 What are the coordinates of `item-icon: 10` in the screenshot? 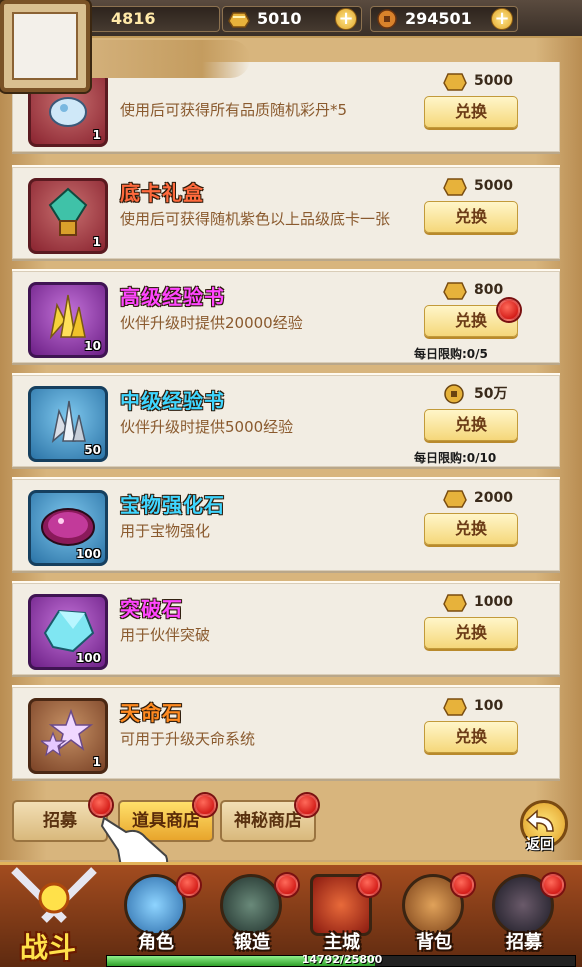 It's located at (68, 320).